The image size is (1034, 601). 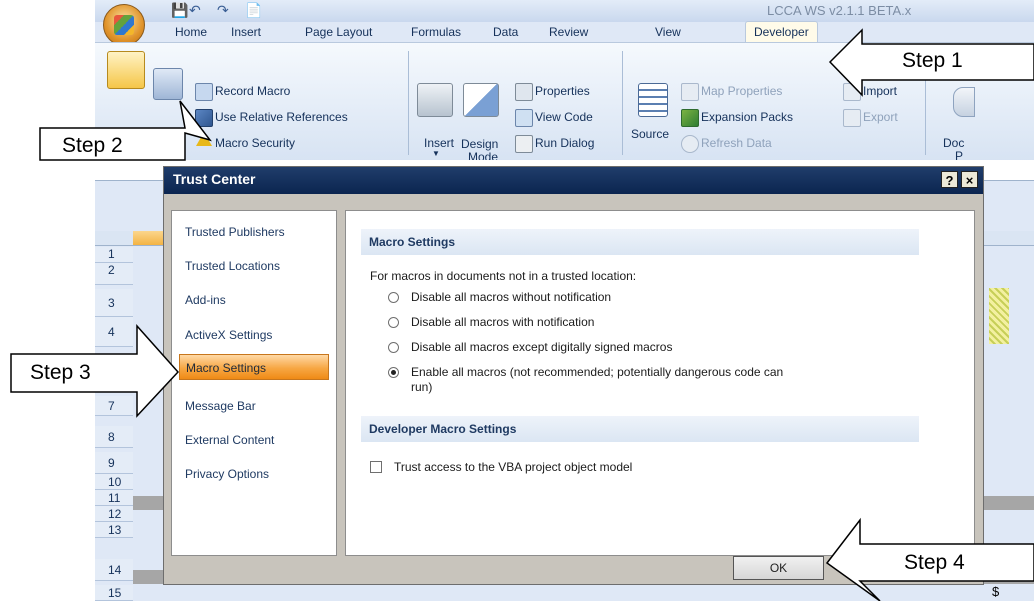 What do you see at coordinates (932, 60) in the screenshot?
I see `step1-callout: Step 1` at bounding box center [932, 60].